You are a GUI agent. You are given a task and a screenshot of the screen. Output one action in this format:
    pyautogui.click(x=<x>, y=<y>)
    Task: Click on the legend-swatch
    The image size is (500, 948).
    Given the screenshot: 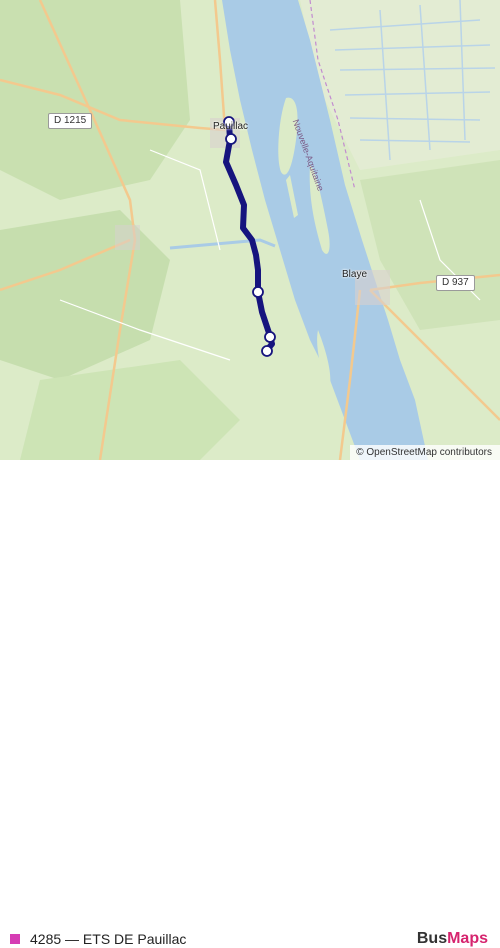 What is the action you would take?
    pyautogui.click(x=15, y=939)
    